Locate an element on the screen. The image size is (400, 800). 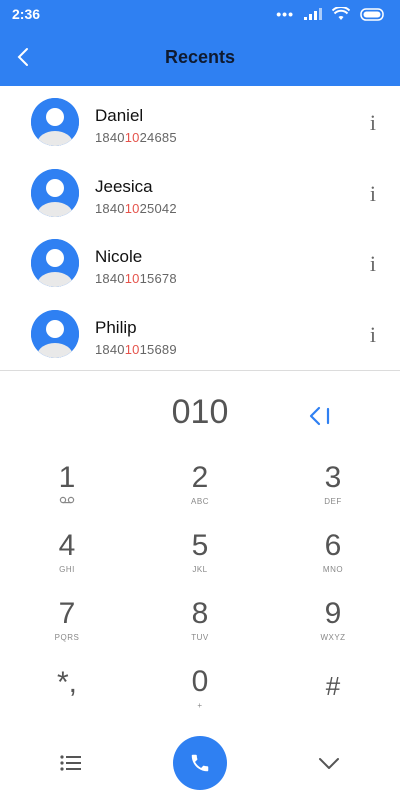
contact-name: Philip is located at coordinates (116, 327).